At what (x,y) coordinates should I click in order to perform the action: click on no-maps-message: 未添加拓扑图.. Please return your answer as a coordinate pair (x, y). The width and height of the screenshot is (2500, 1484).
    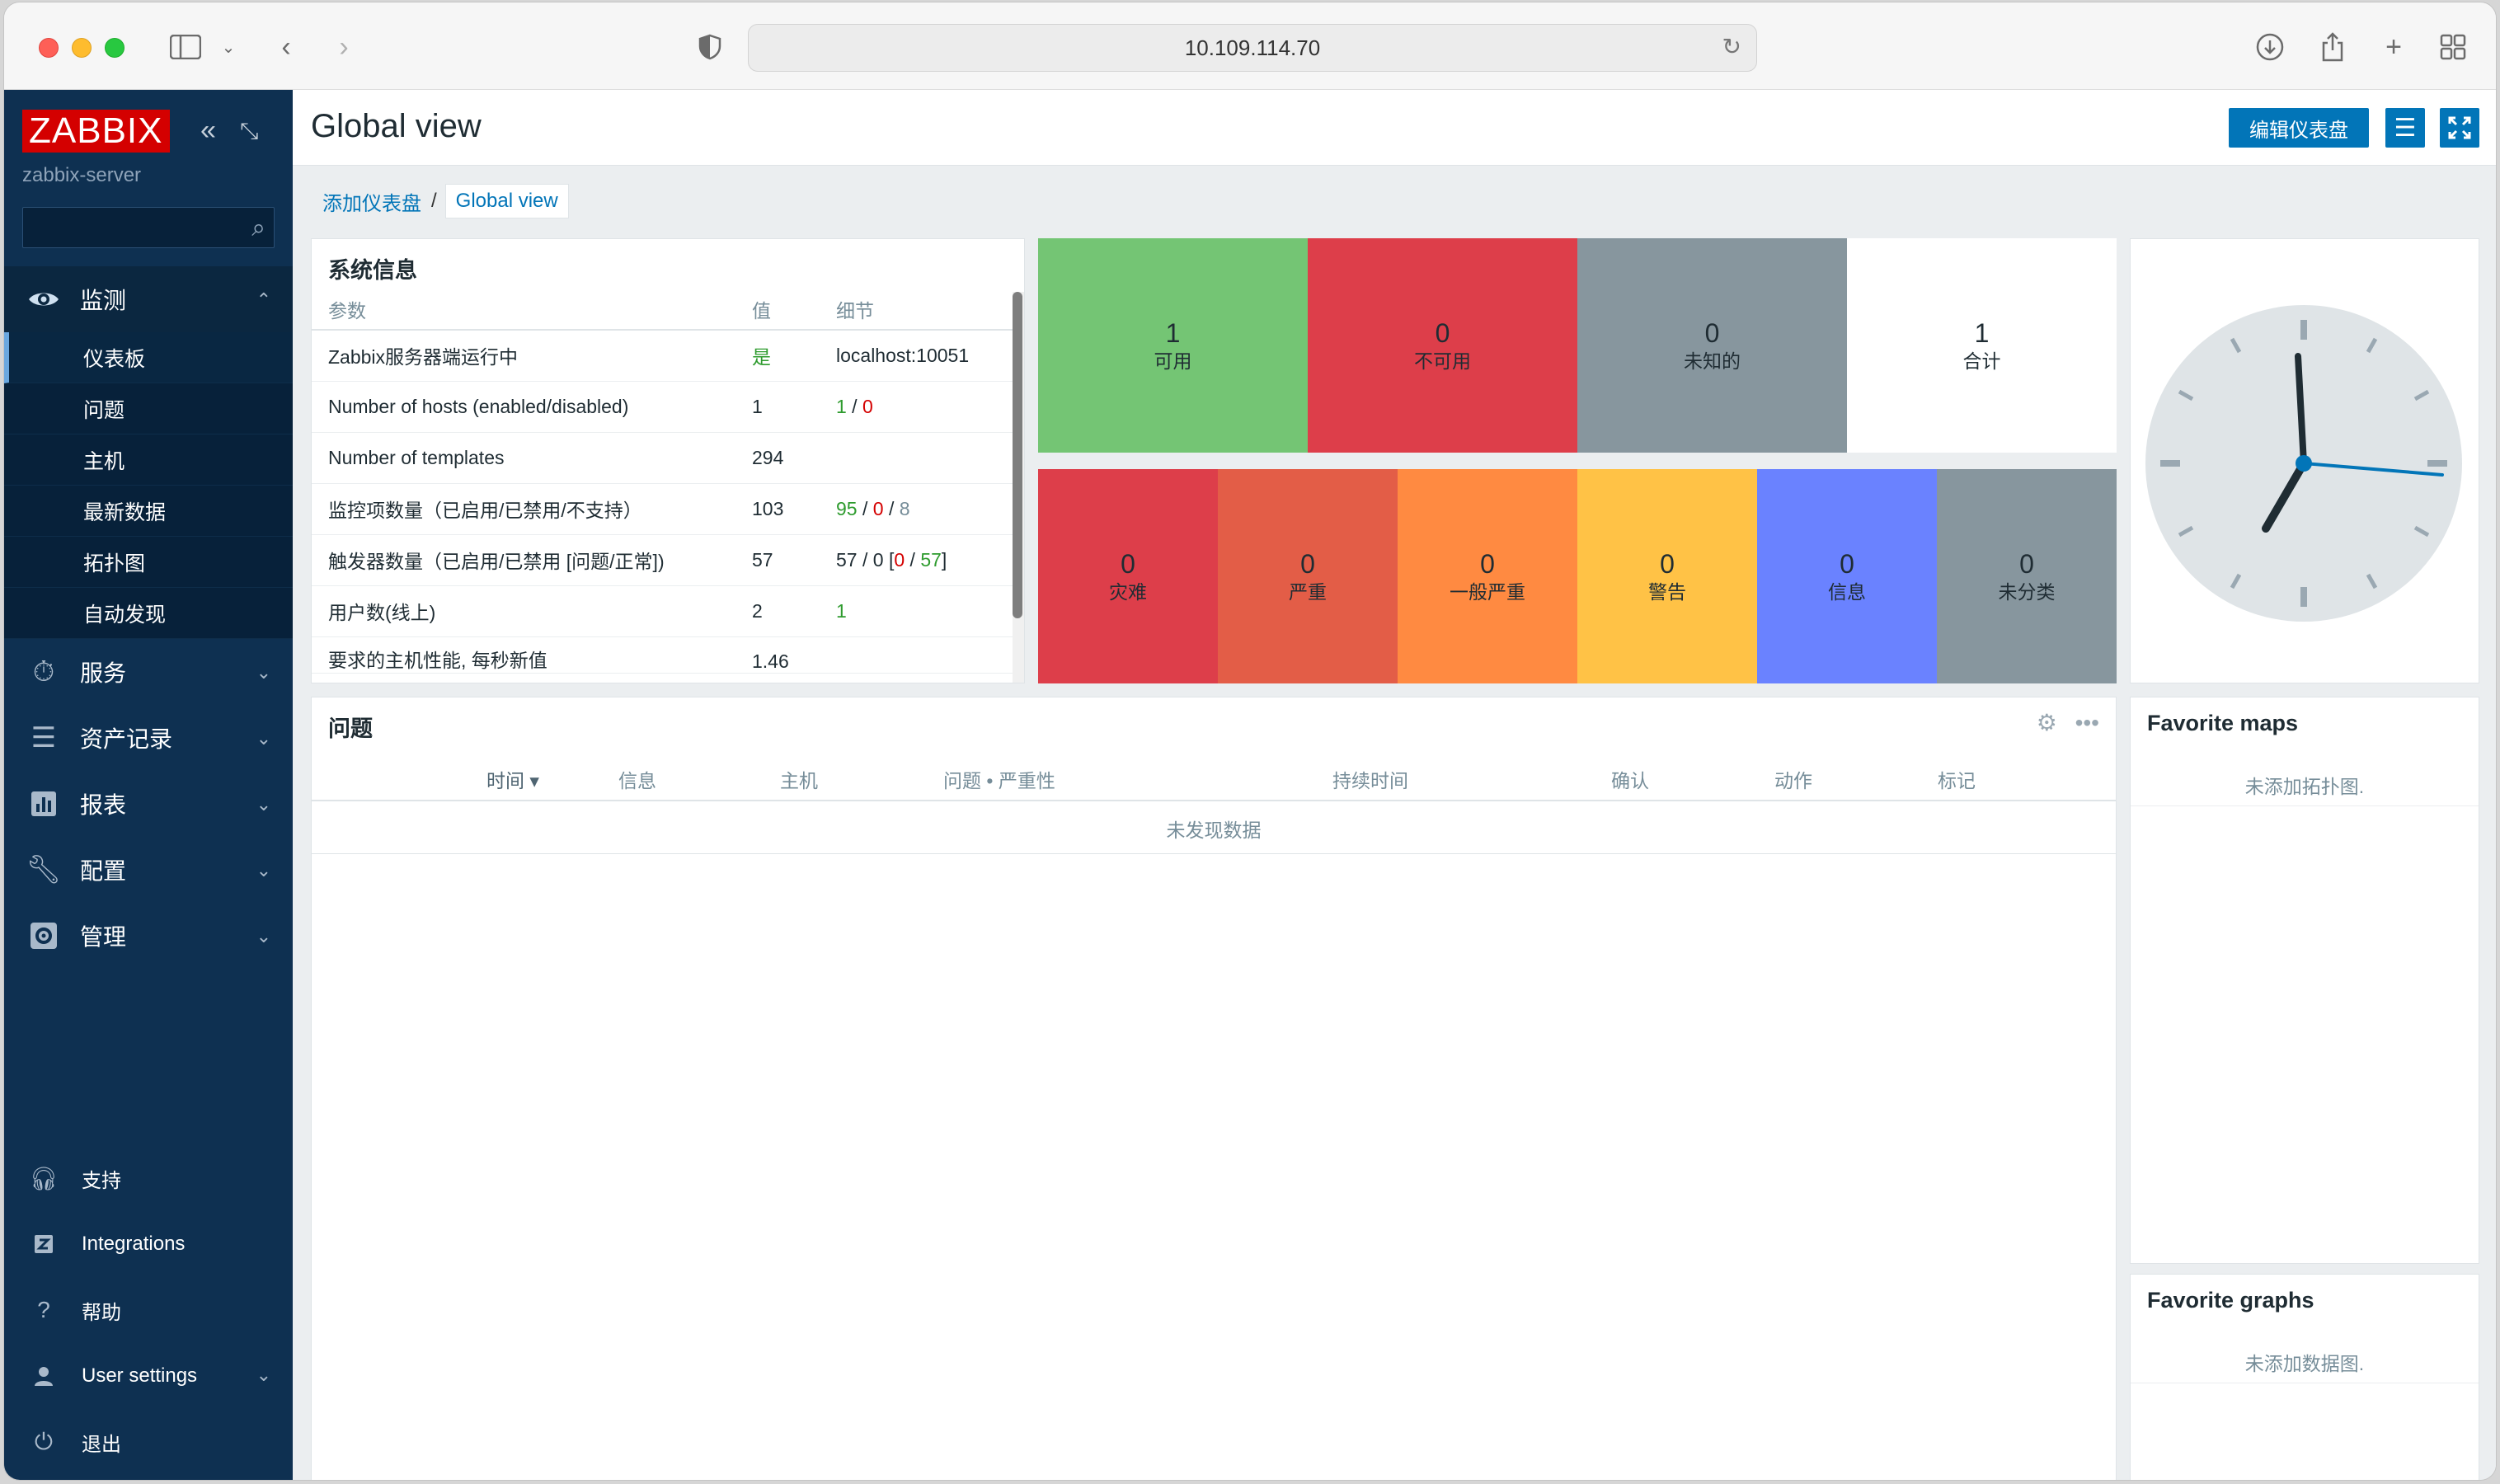
    Looking at the image, I should click on (2305, 784).